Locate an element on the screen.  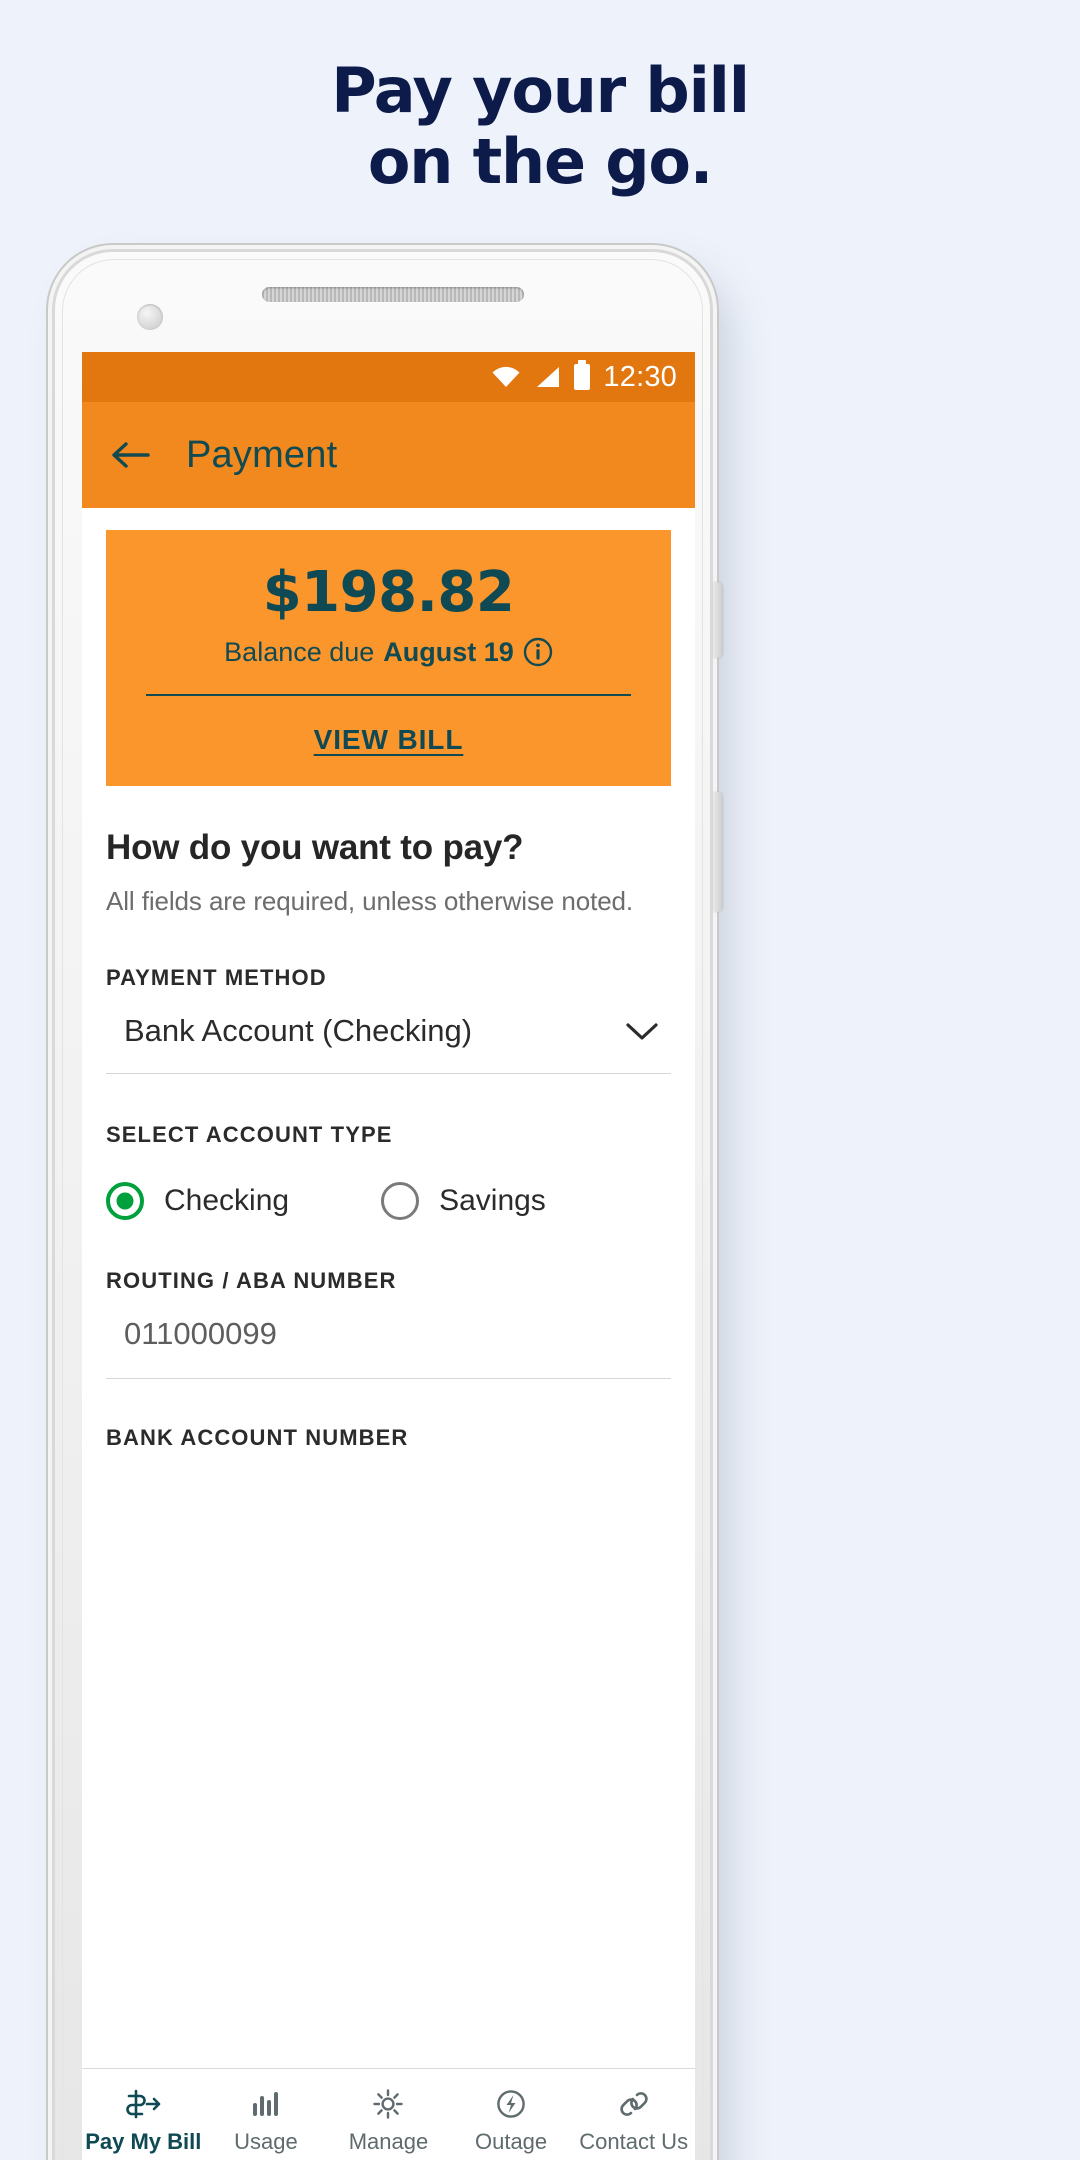
account-type-radio-group: Checking Savings is located at coordinates (388, 1200).